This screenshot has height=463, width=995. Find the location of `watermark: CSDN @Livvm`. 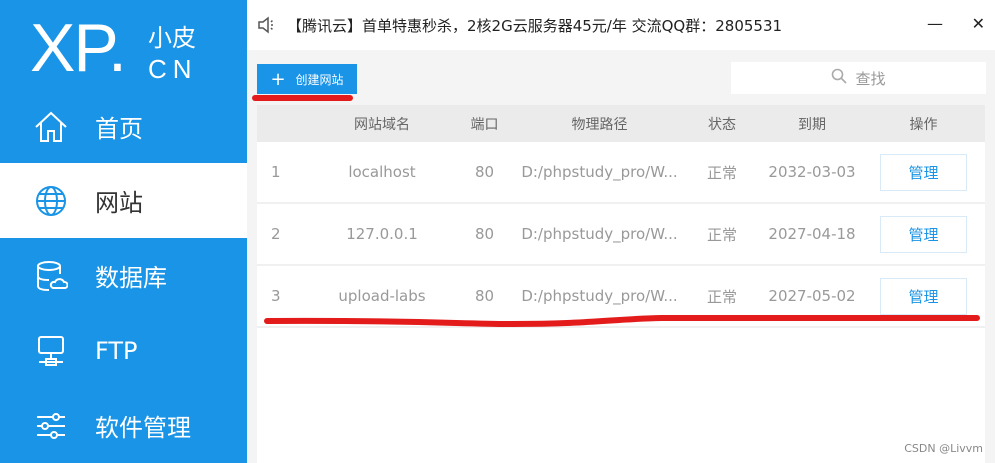

watermark: CSDN @Livvm is located at coordinates (943, 448).